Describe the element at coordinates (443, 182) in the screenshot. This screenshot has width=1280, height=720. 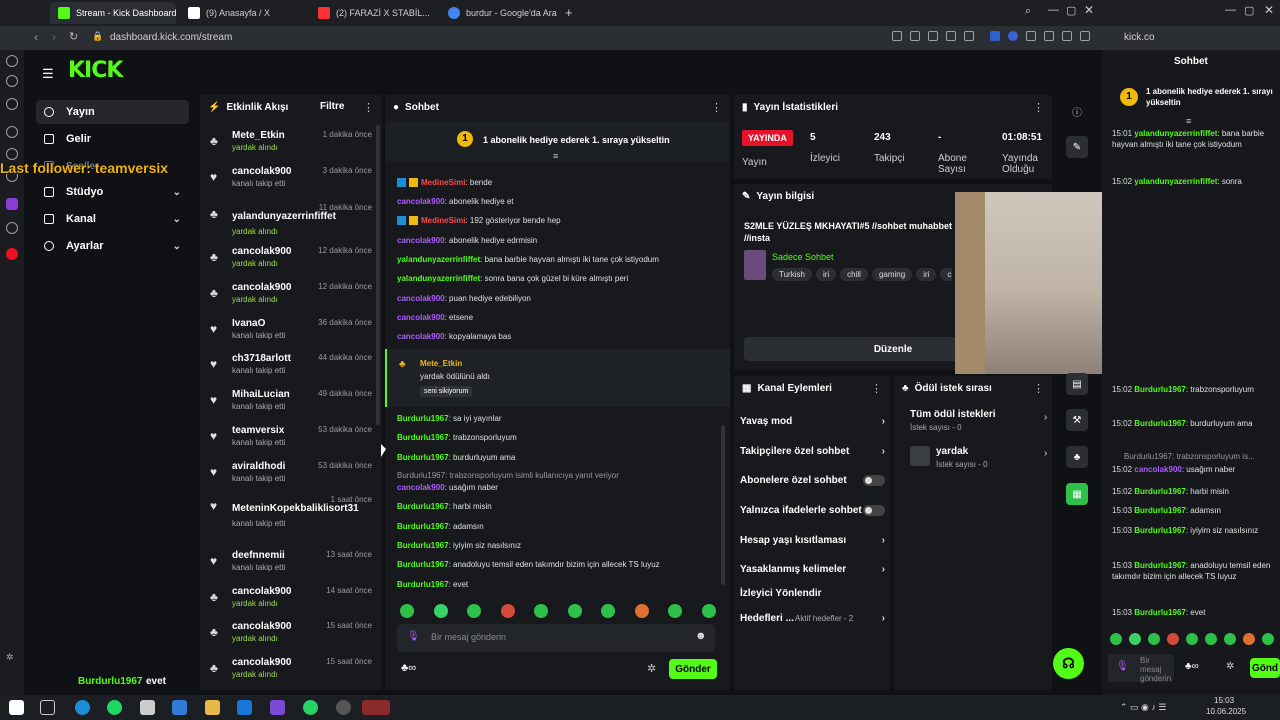
I see `chat-username: MedineSimi` at that location.